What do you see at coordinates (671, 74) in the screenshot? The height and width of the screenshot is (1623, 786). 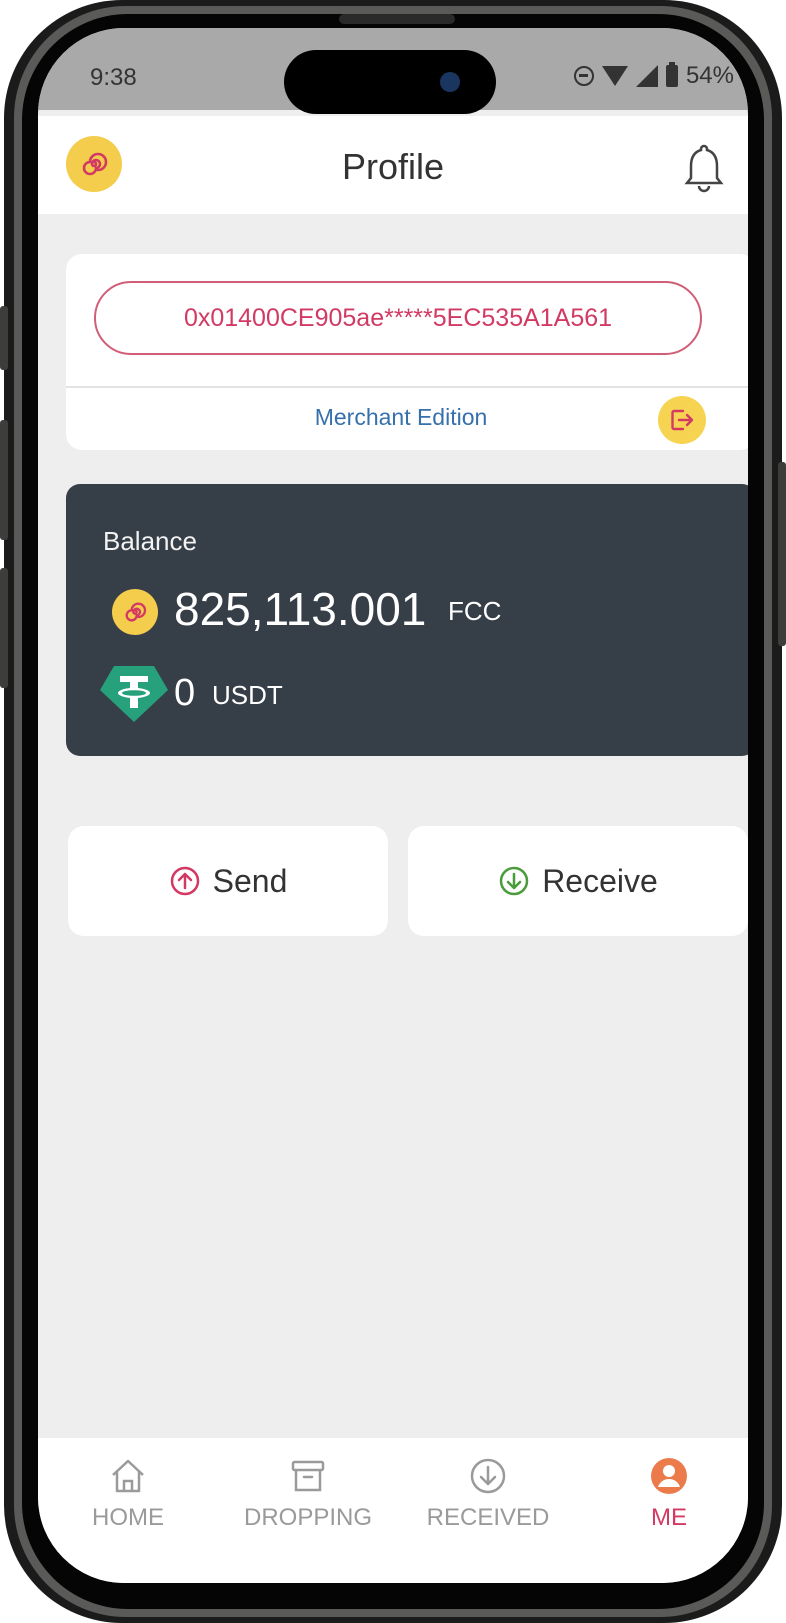 I see `battery-icon` at bounding box center [671, 74].